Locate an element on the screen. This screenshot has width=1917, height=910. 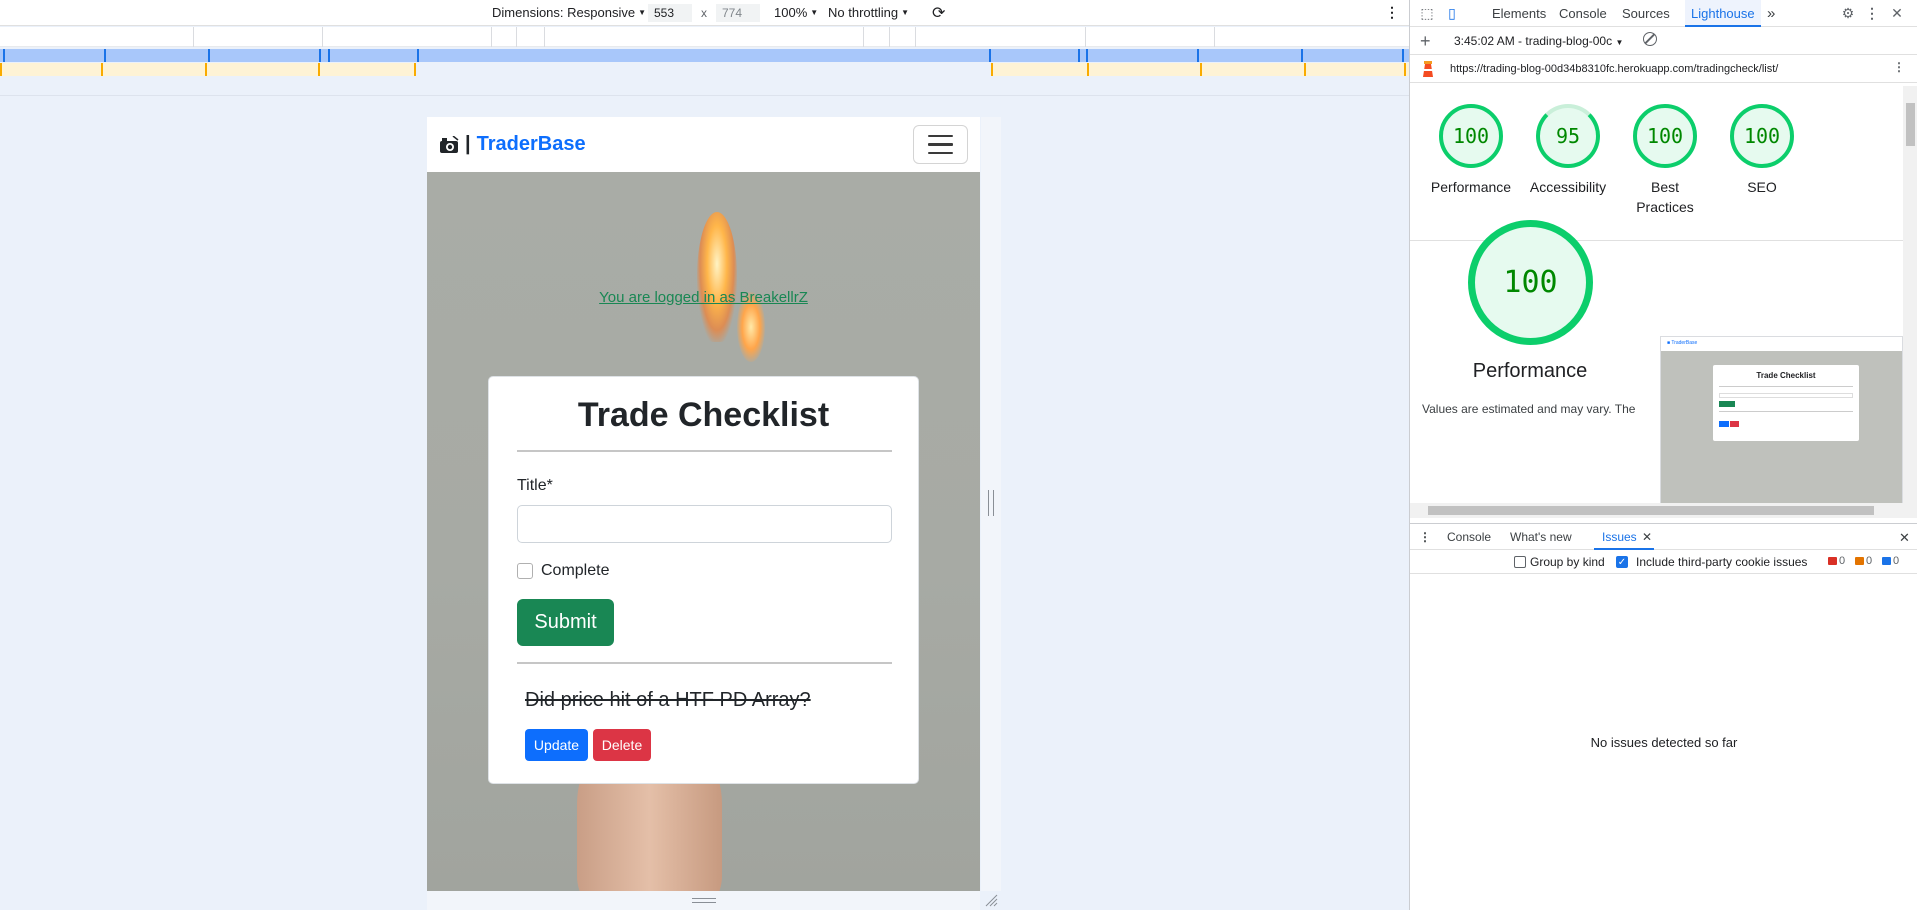
throttling-value: No throttling is located at coordinates (863, 12).